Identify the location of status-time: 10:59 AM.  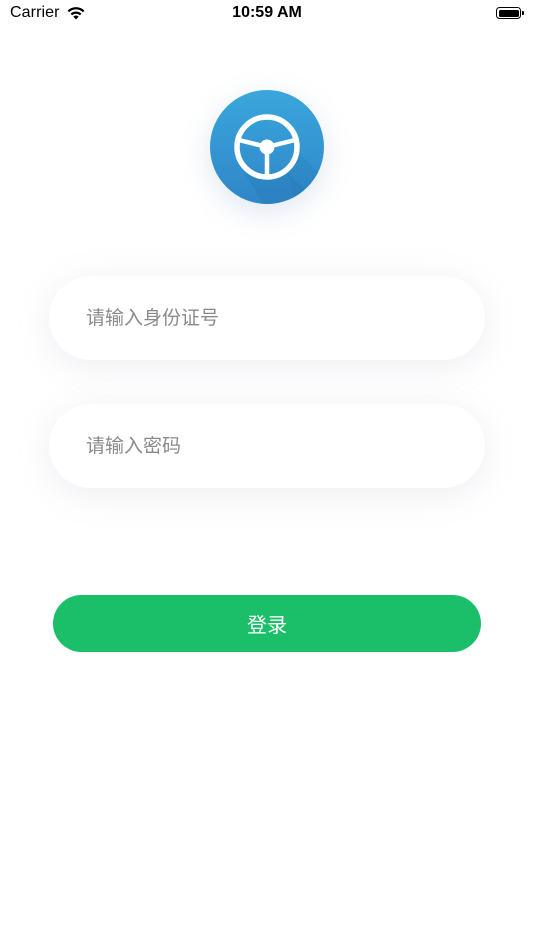
(267, 12).